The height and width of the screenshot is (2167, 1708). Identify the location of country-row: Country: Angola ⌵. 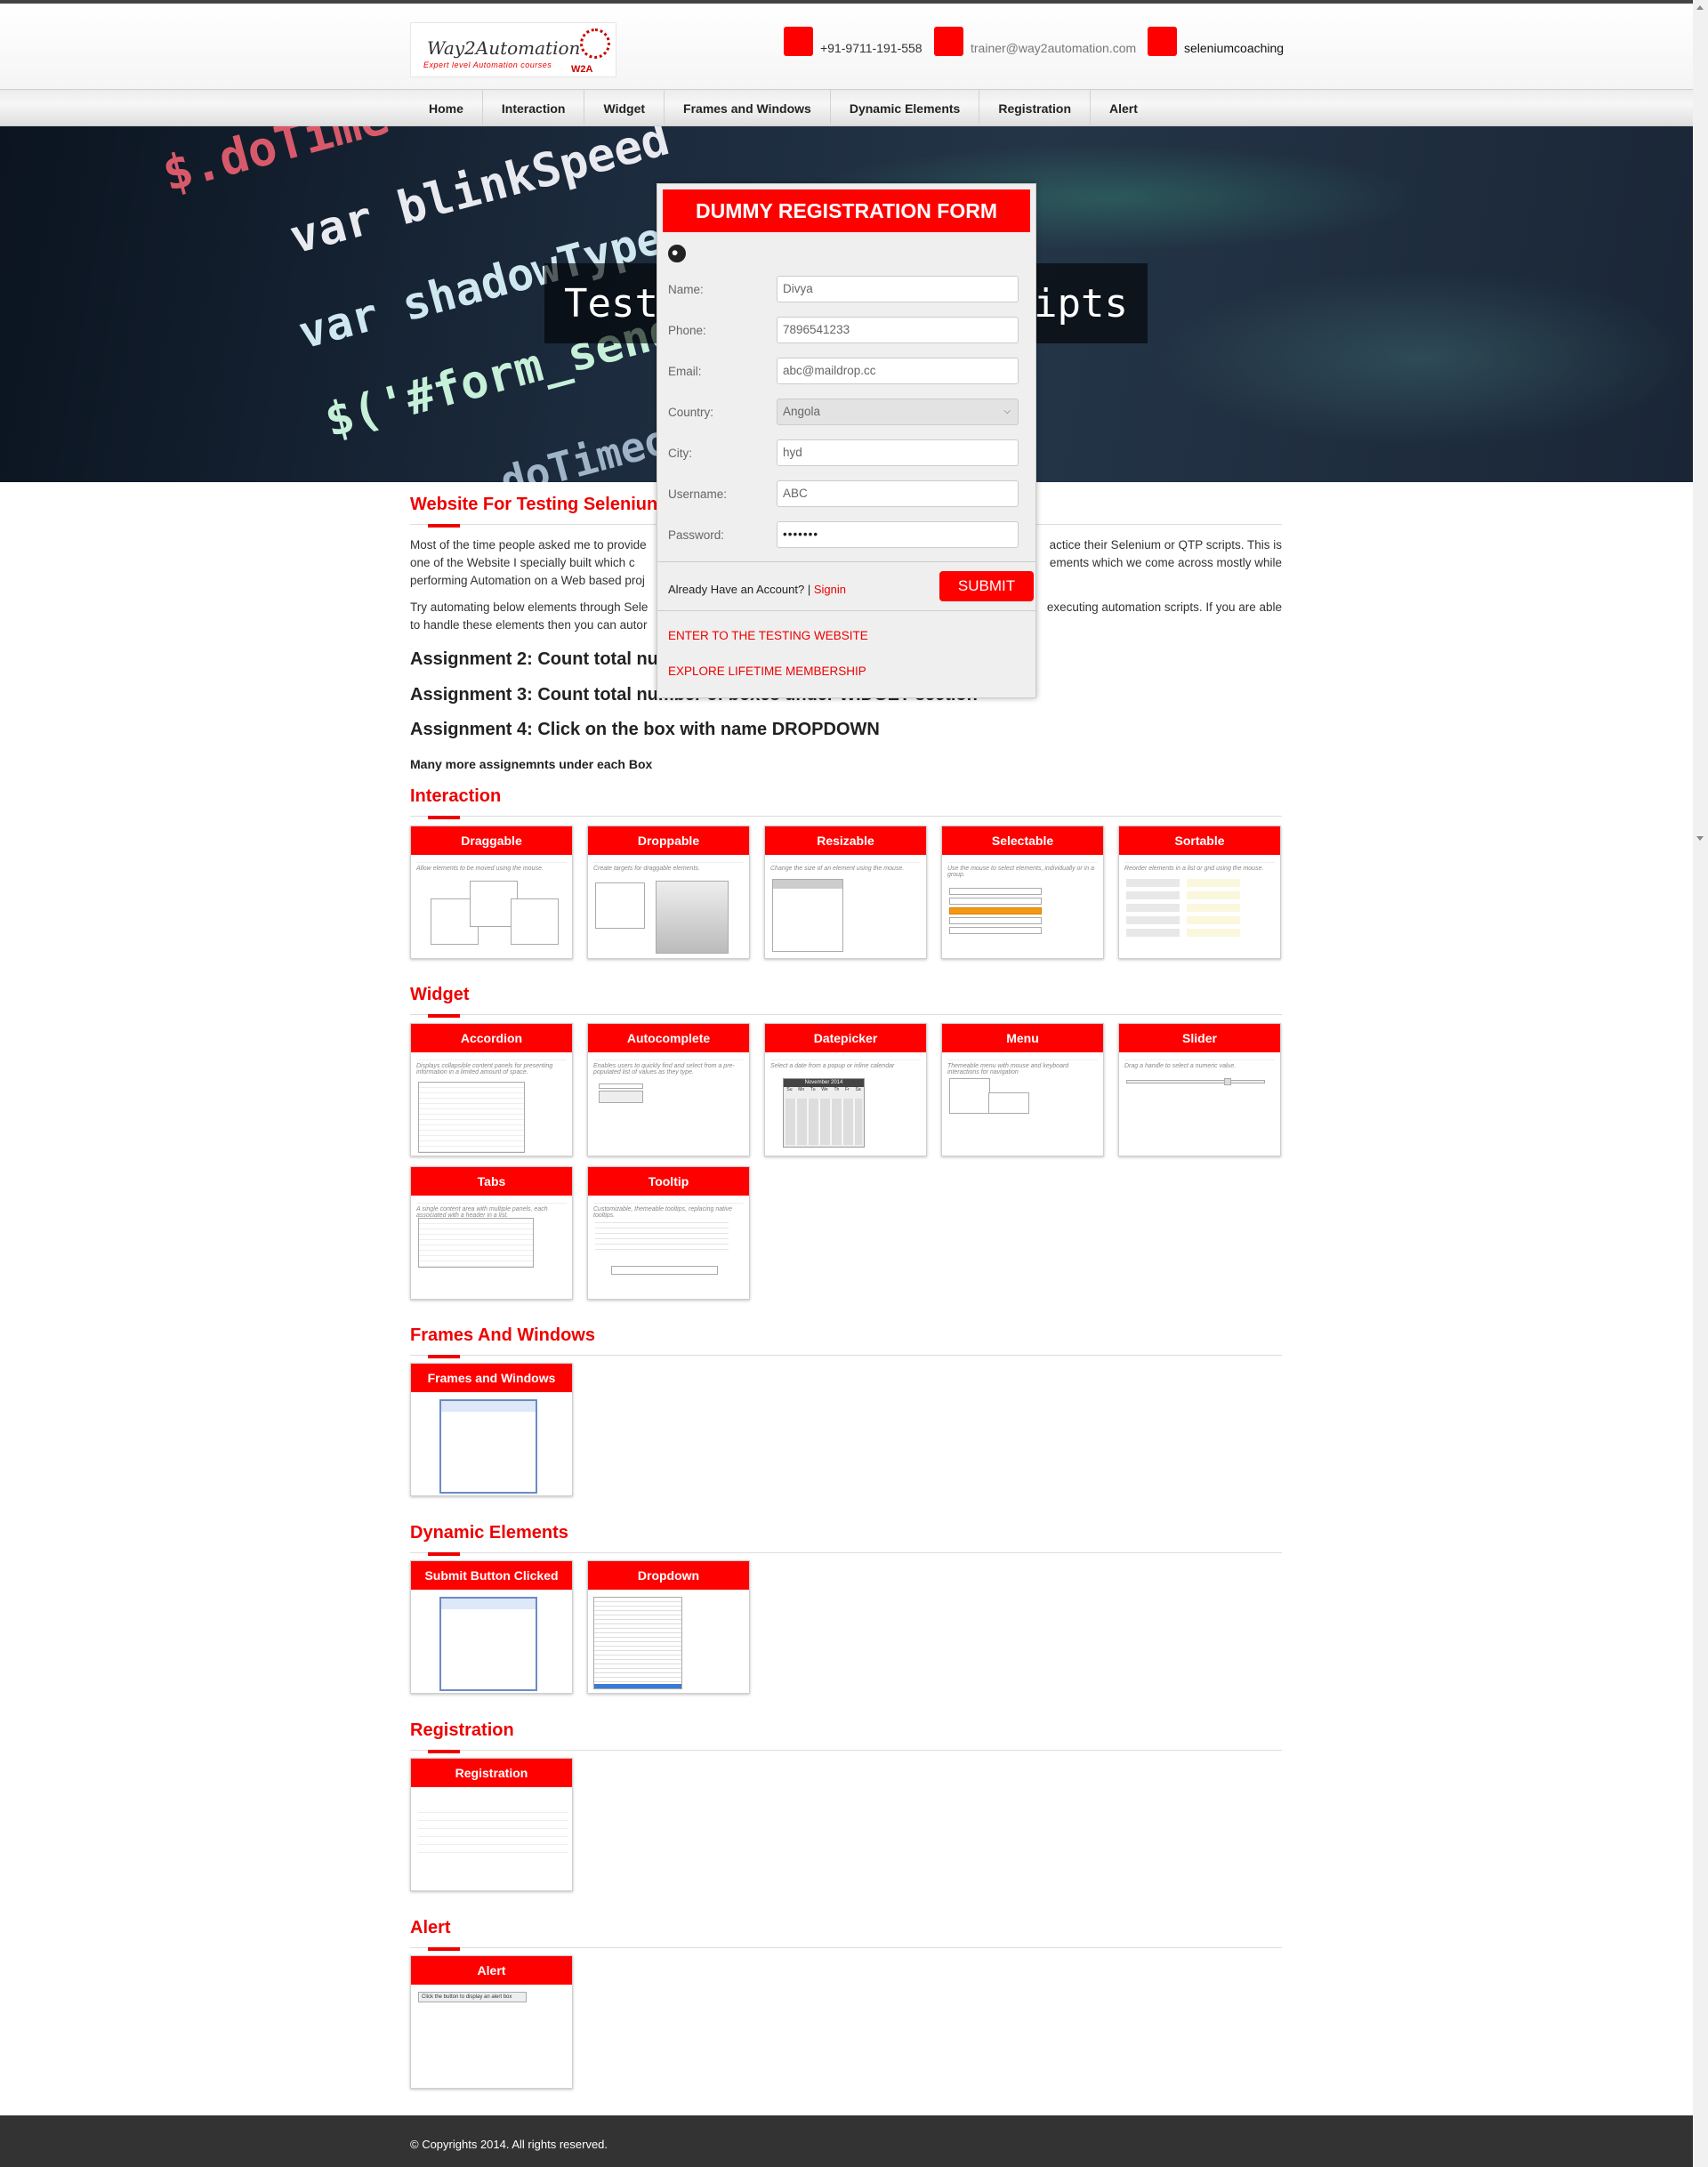
(844, 412).